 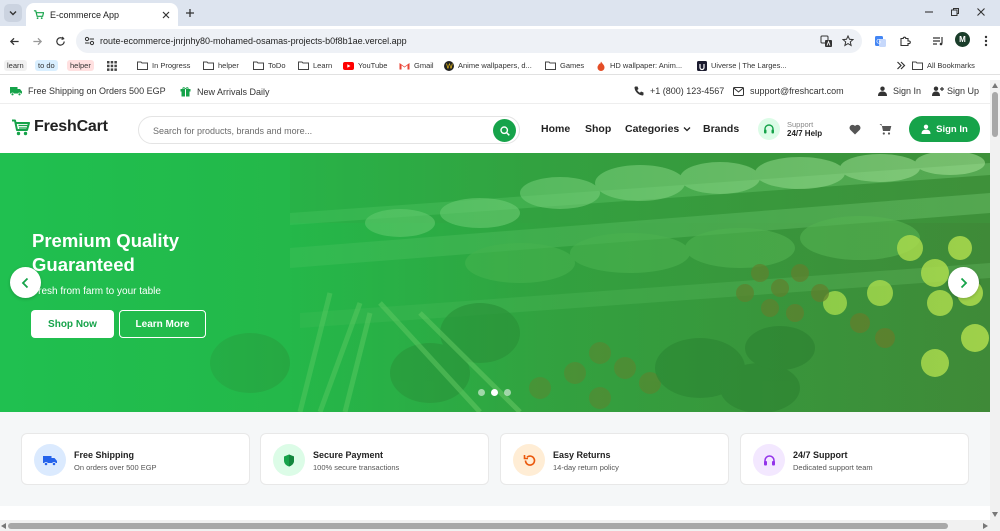 What do you see at coordinates (639, 91) in the screenshot?
I see `phone-icon` at bounding box center [639, 91].